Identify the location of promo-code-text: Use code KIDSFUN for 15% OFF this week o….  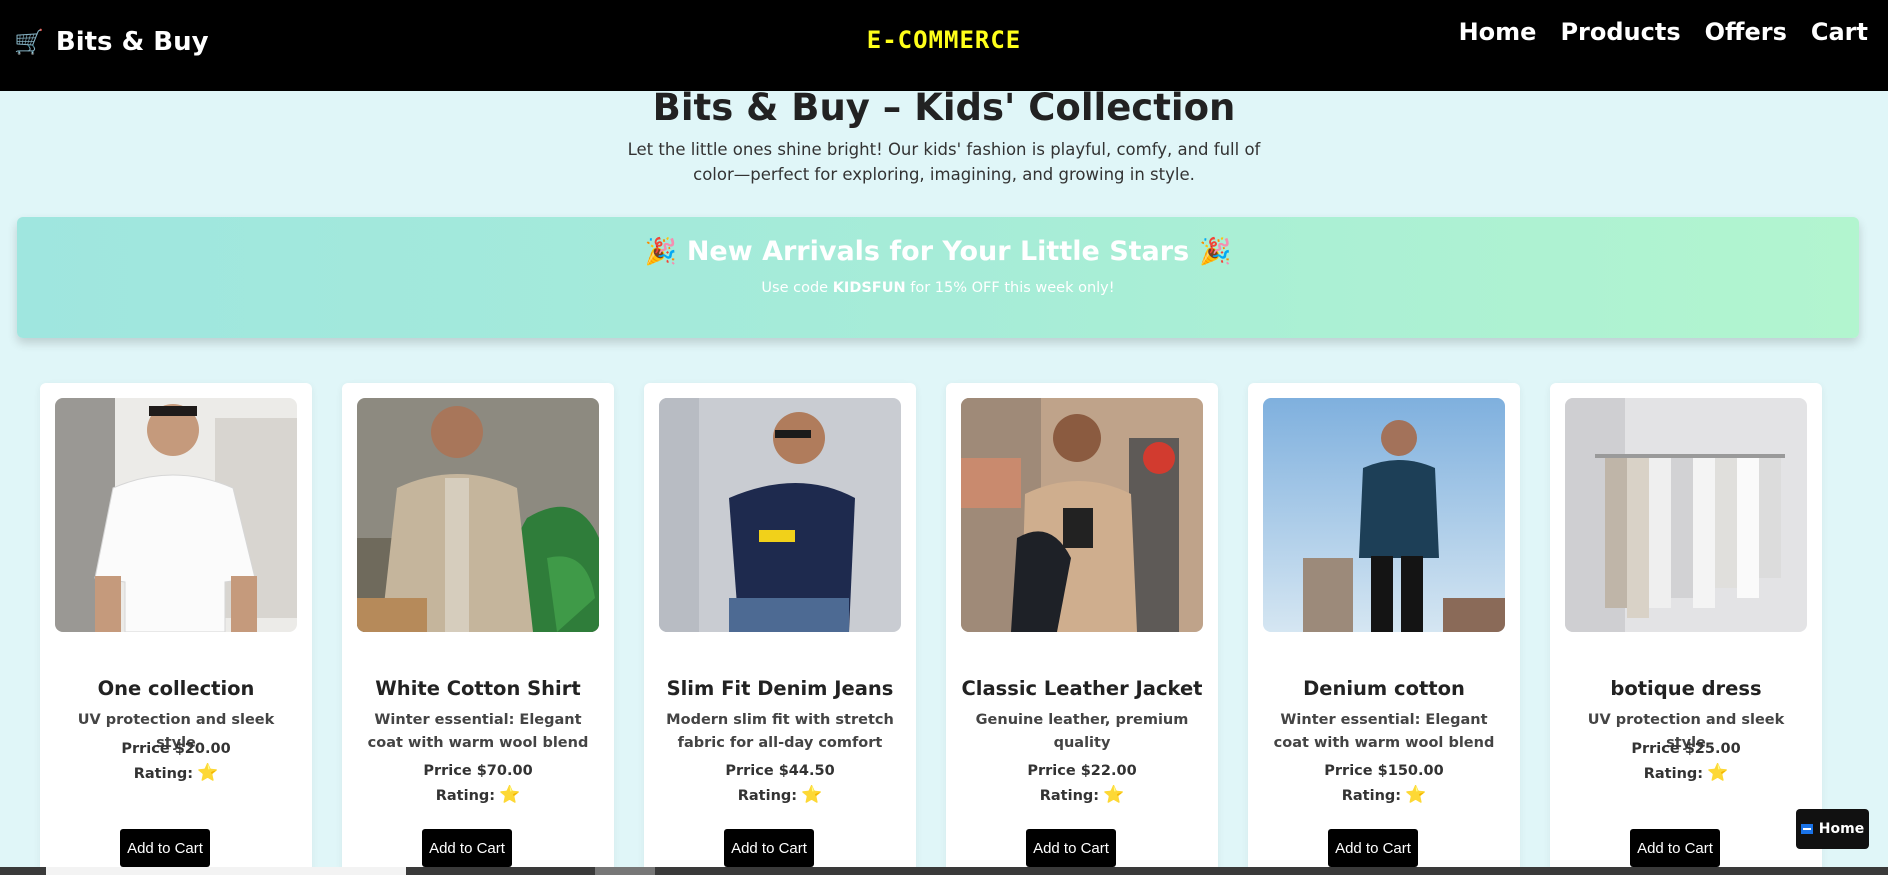
(938, 288).